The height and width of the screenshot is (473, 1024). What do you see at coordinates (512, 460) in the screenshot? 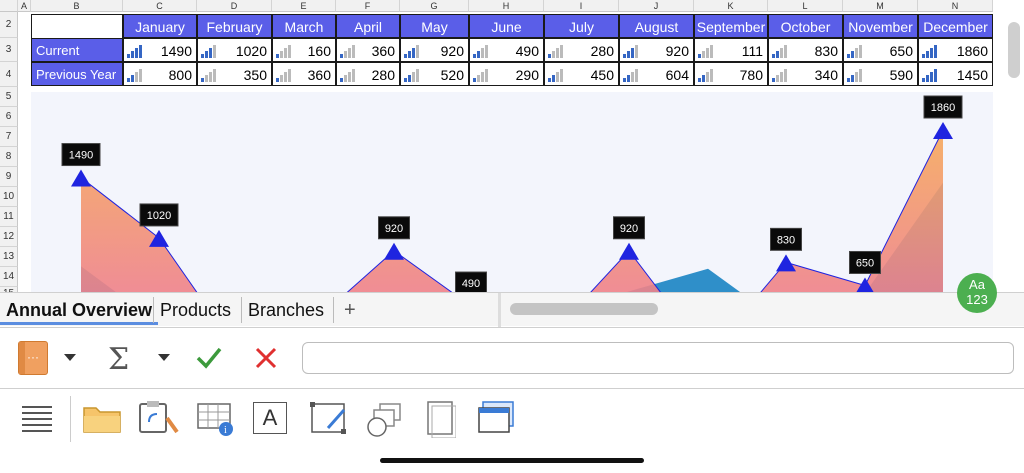
I see `home-indicator` at bounding box center [512, 460].